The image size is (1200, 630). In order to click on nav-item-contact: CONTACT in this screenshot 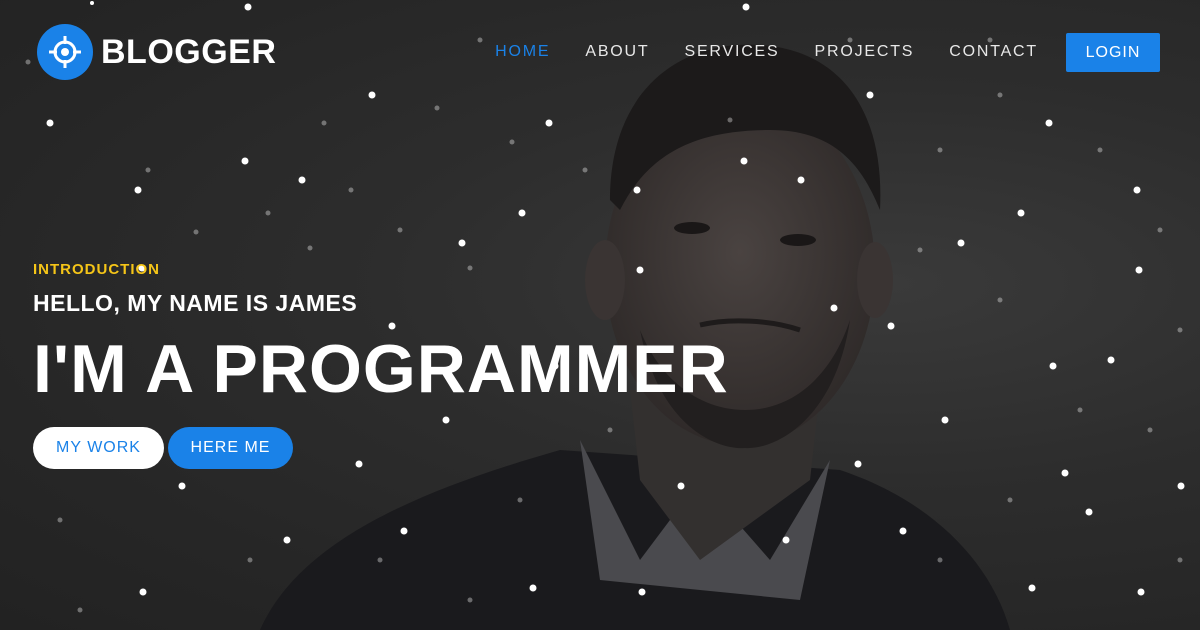, I will do `click(993, 52)`.